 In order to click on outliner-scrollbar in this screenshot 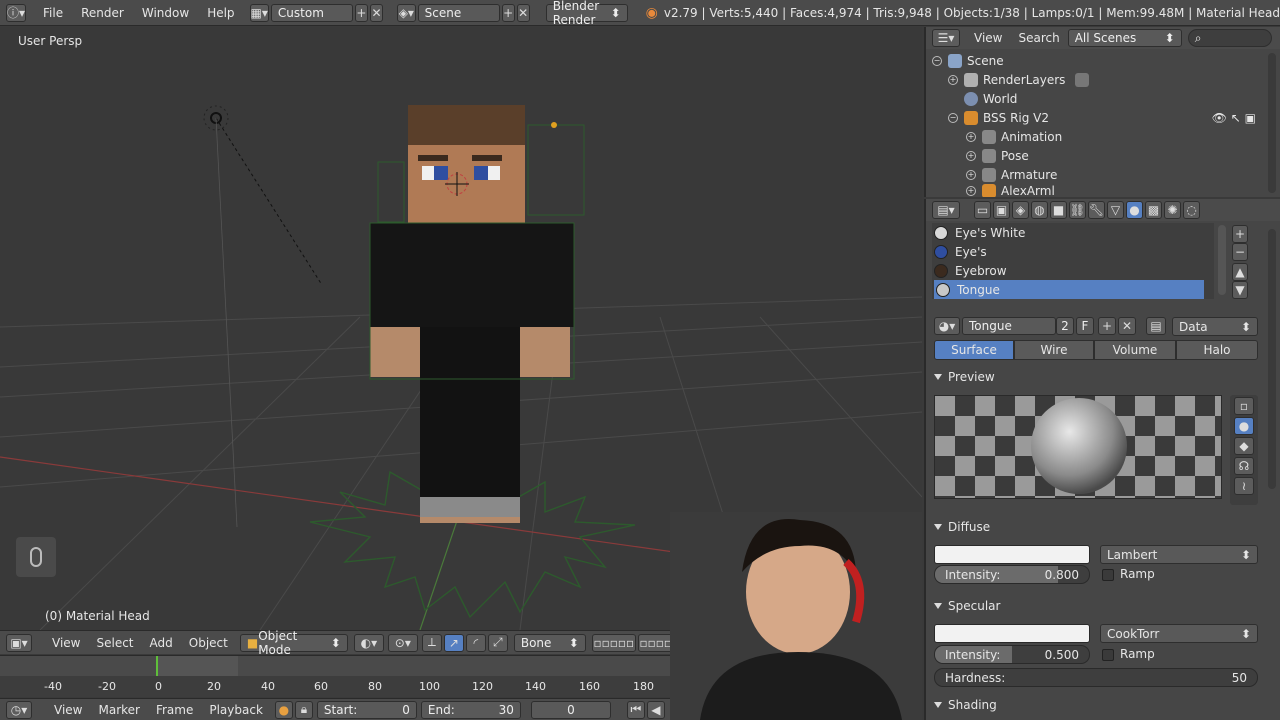, I will do `click(1272, 123)`.